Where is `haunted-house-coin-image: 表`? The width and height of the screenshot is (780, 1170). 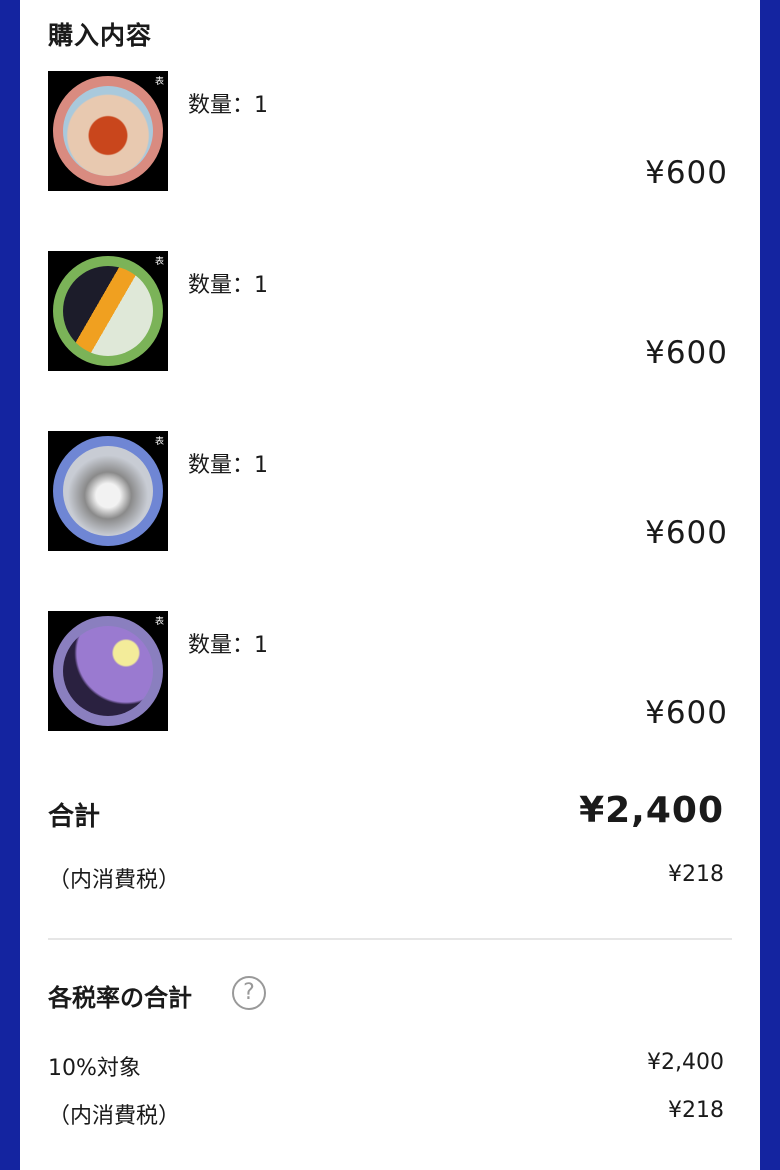 haunted-house-coin-image: 表 is located at coordinates (108, 671).